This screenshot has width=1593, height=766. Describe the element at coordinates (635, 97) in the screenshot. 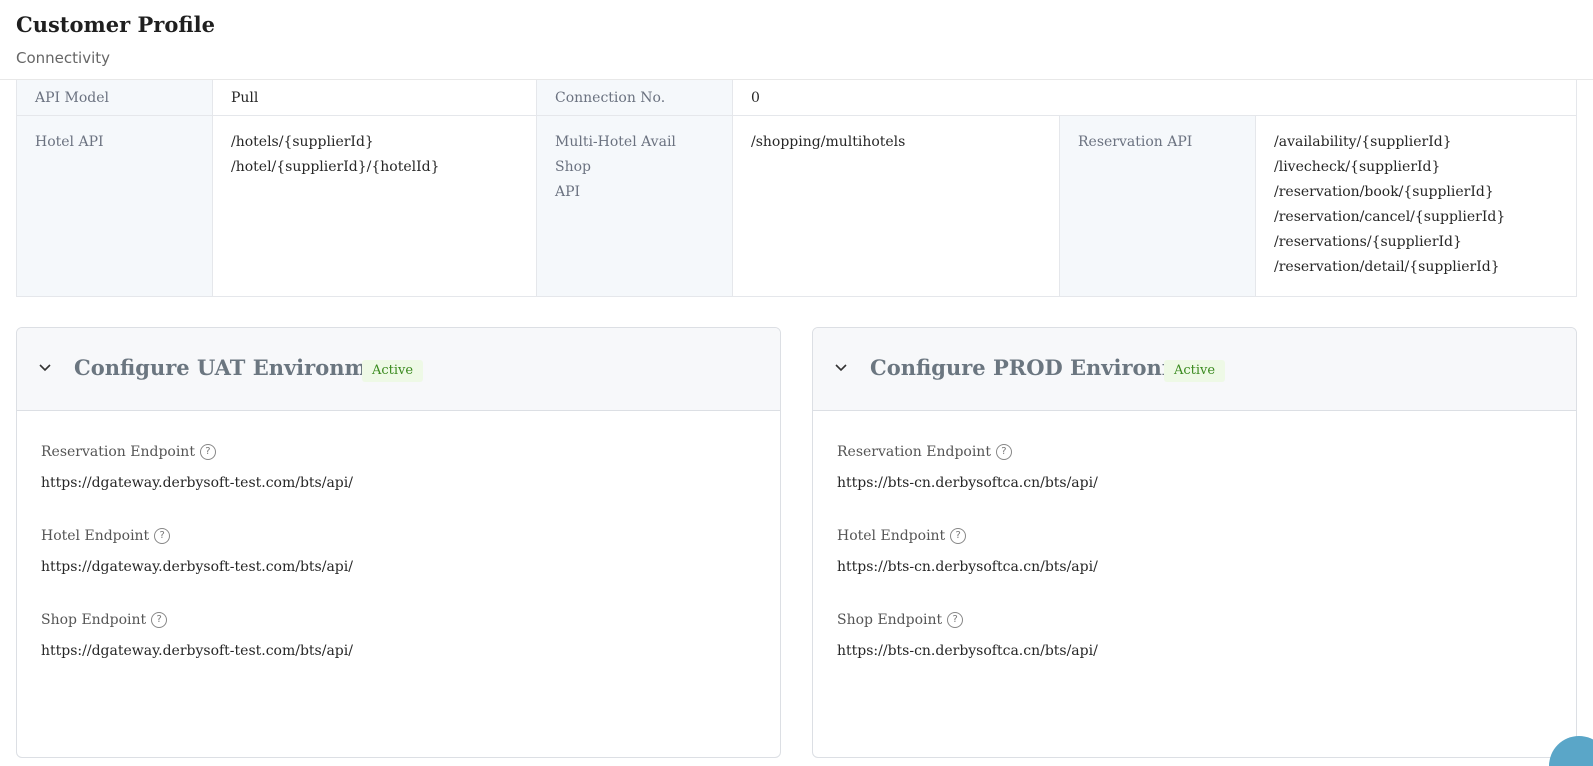

I see `connection-no-label: Connection No.` at that location.